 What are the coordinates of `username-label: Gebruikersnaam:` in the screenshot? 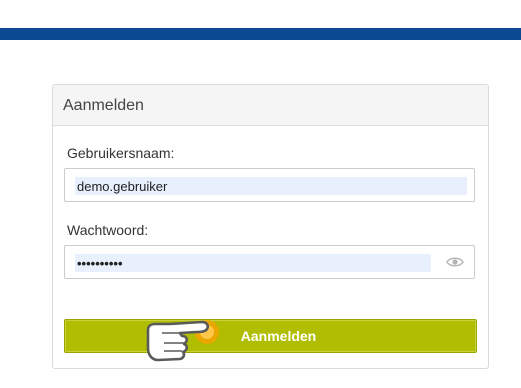 It's located at (121, 153).